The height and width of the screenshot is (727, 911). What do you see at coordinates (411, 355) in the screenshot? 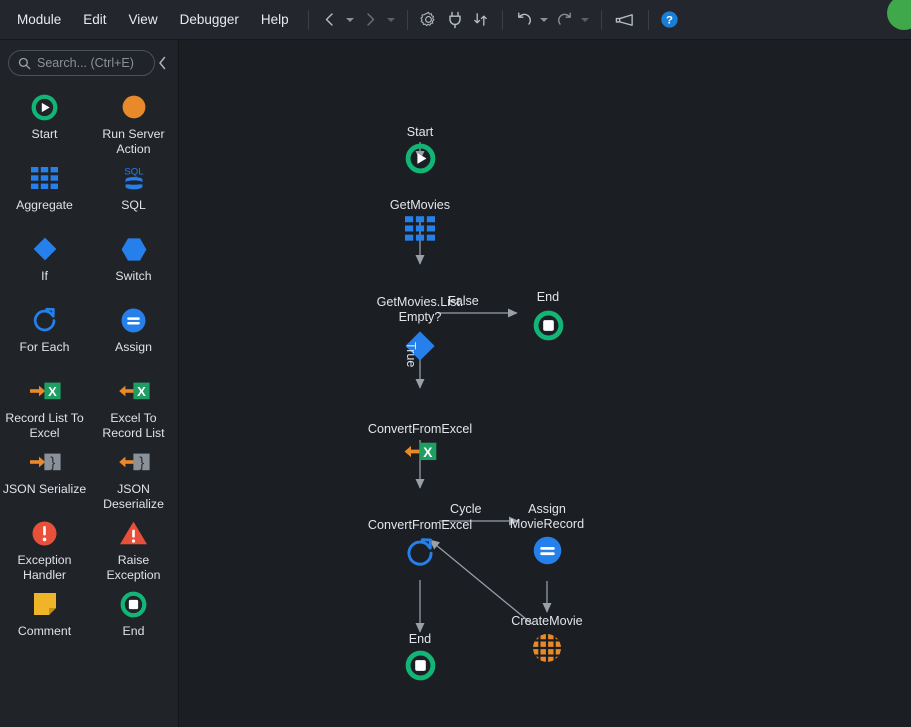
I see `edge-label-true: True` at bounding box center [411, 355].